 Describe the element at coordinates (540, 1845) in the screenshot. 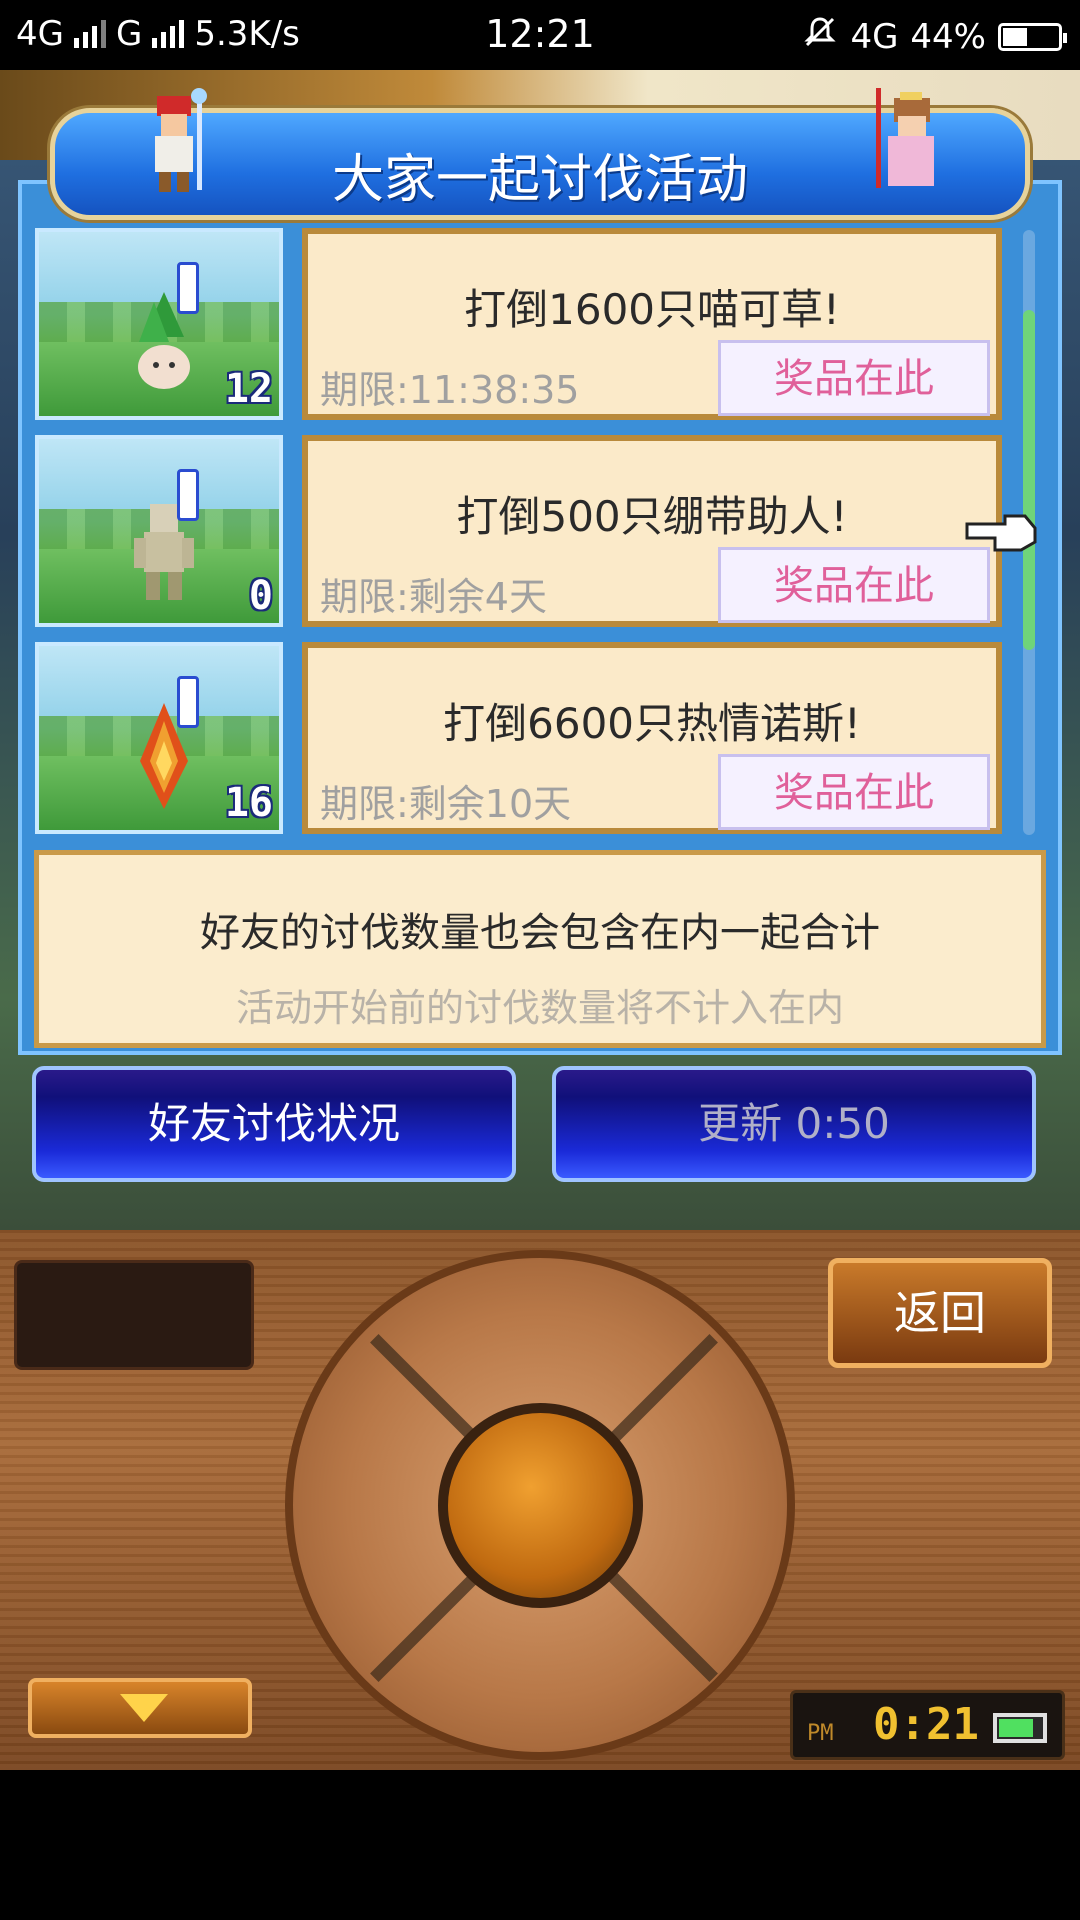

I see `bottom-bar` at that location.